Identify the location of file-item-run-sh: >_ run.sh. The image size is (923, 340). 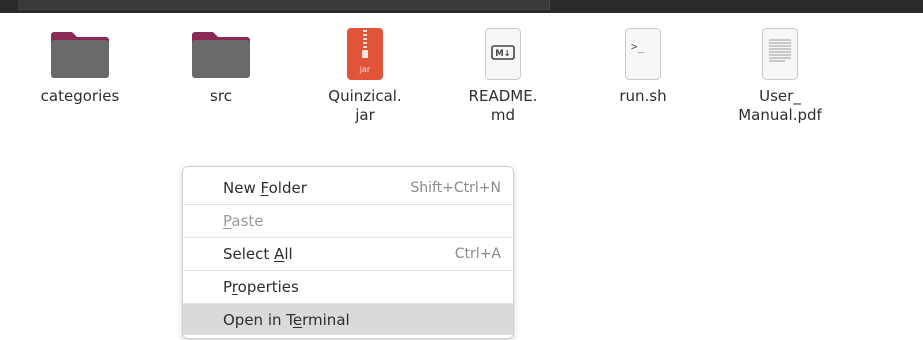
(643, 64).